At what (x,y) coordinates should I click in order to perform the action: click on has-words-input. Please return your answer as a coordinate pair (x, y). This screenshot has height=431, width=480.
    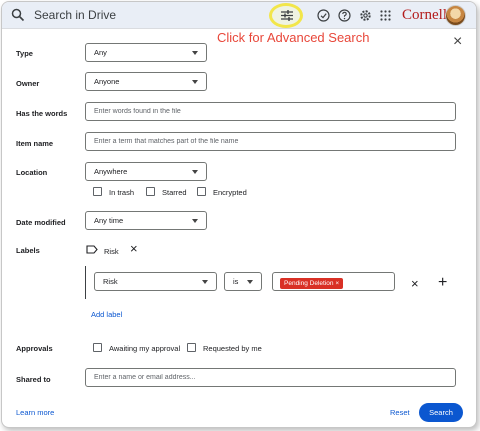
    Looking at the image, I should click on (270, 111).